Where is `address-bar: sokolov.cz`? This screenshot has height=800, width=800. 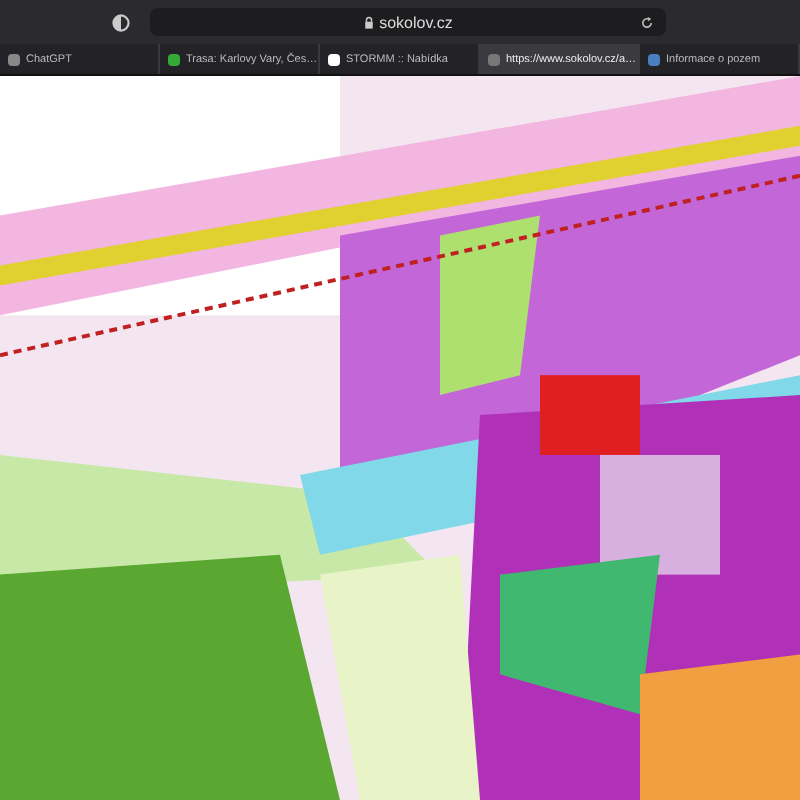
address-bar: sokolov.cz is located at coordinates (408, 22).